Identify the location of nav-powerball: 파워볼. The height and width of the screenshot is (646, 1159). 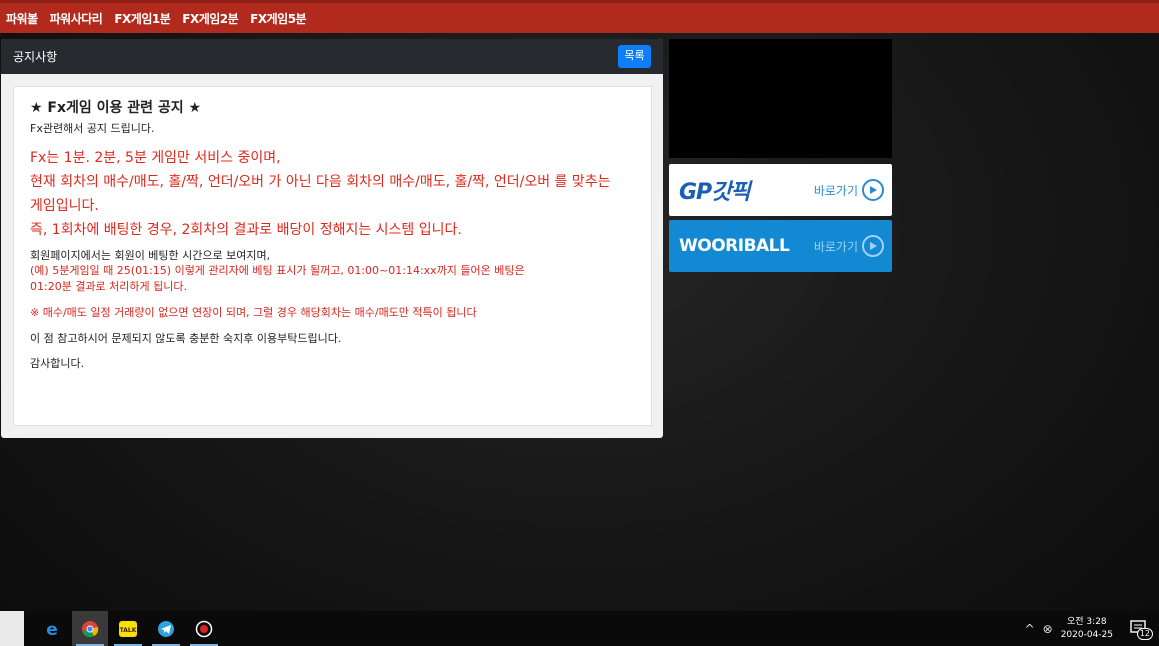
(22, 18).